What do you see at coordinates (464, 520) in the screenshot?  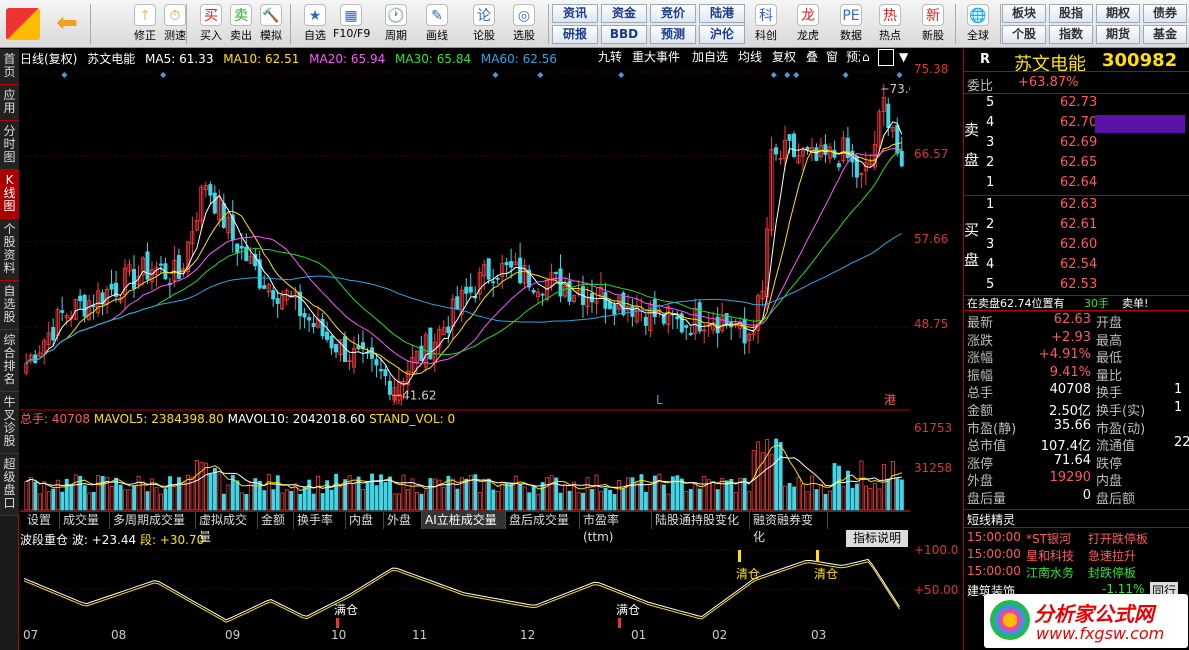 I see `indicator-tab: AI立桩成交量` at bounding box center [464, 520].